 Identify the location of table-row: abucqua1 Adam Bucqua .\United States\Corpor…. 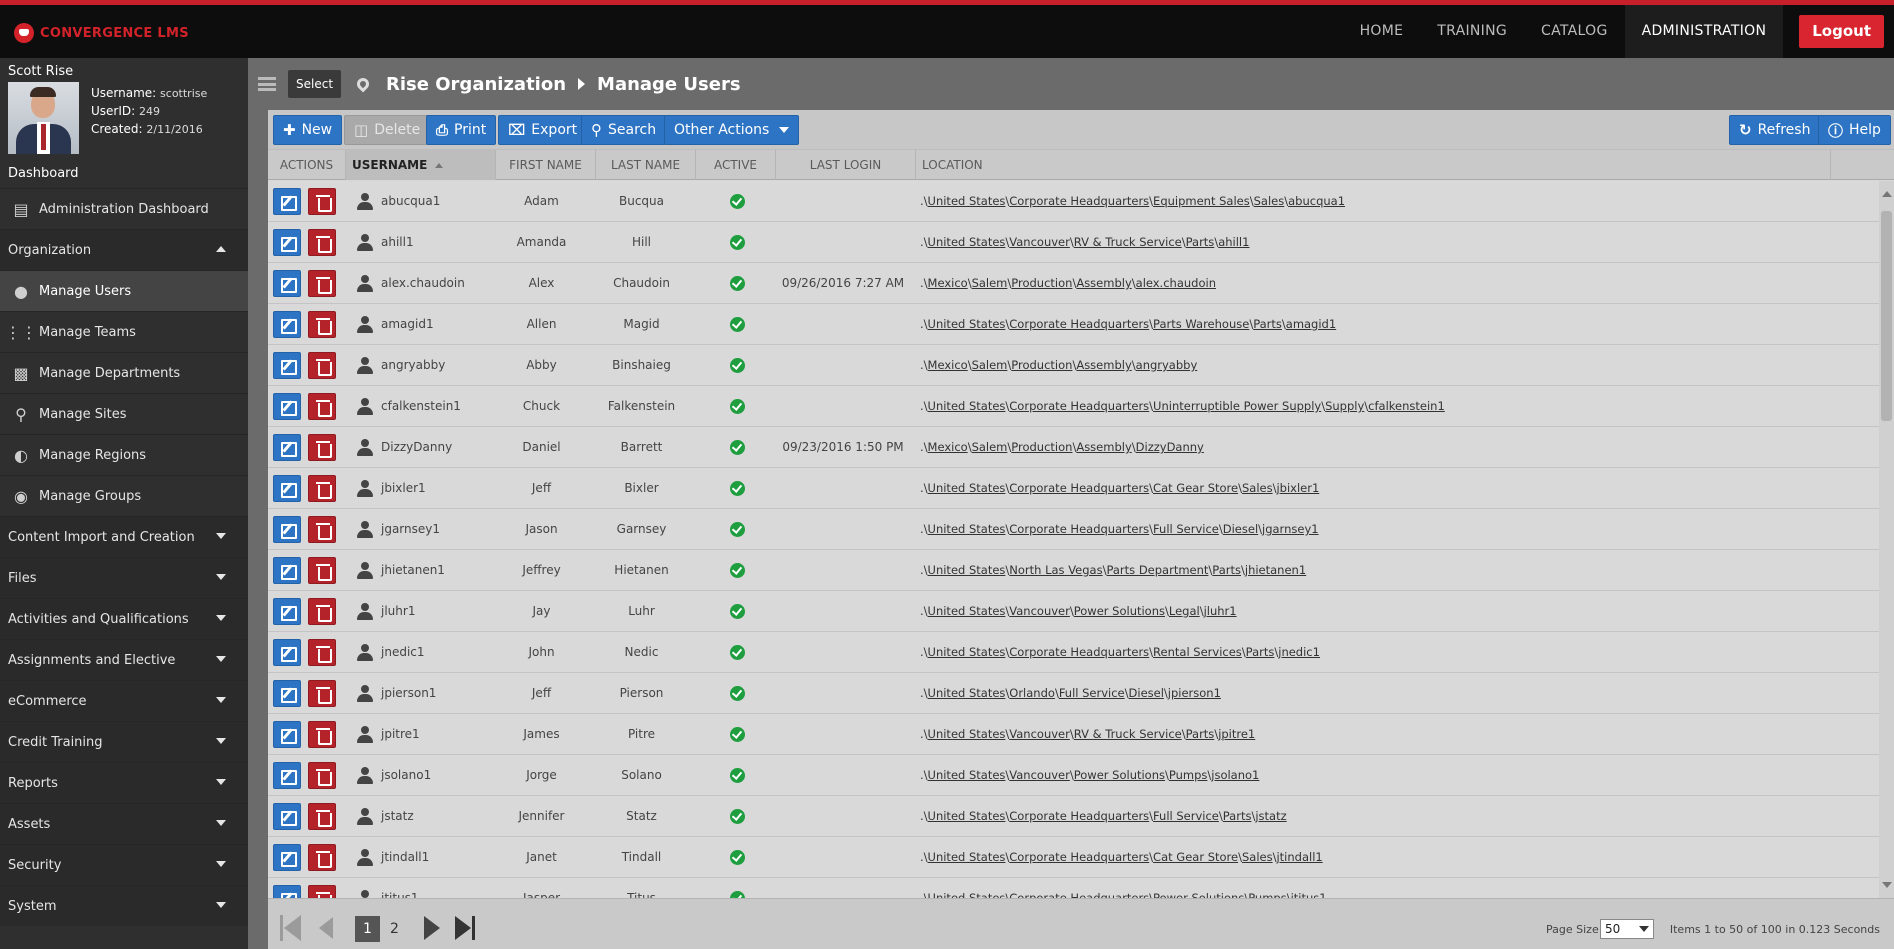
(1073, 201).